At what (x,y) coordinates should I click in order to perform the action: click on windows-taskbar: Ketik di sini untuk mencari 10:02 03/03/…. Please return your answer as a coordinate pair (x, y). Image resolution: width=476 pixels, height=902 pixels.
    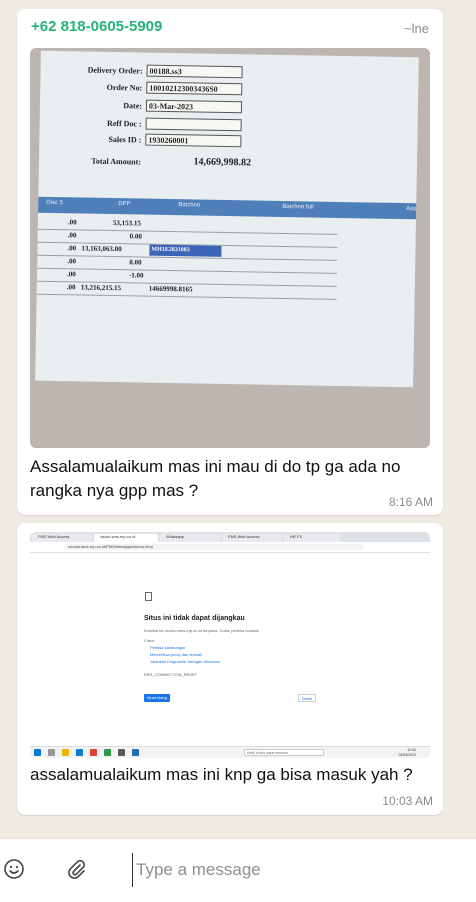
    Looking at the image, I should click on (230, 752).